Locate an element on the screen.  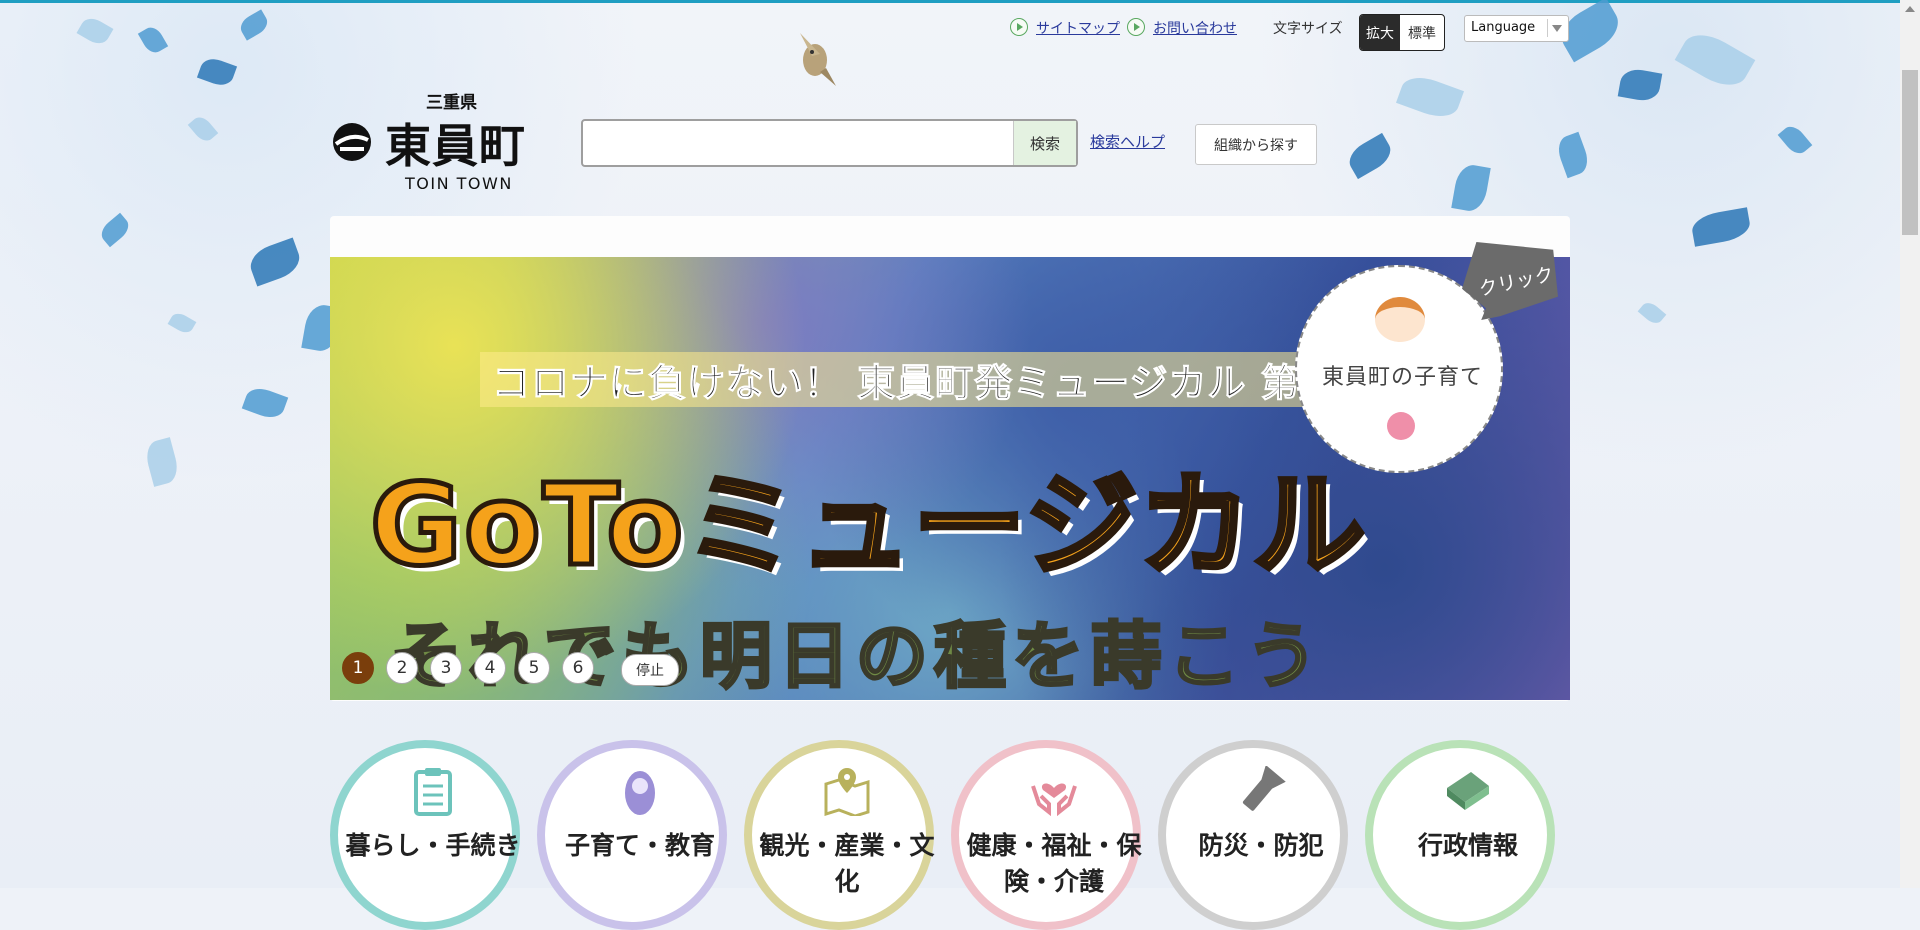
select-divider is located at coordinates (1547, 28).